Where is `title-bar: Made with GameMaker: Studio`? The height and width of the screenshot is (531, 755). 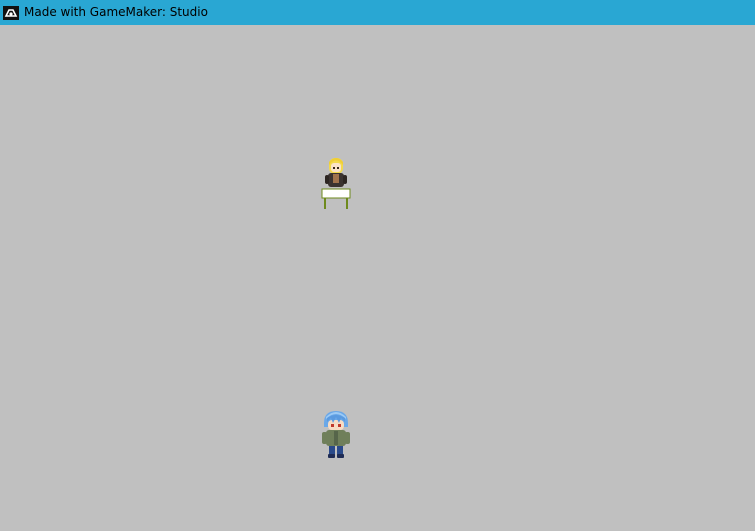 title-bar: Made with GameMaker: Studio is located at coordinates (377, 12).